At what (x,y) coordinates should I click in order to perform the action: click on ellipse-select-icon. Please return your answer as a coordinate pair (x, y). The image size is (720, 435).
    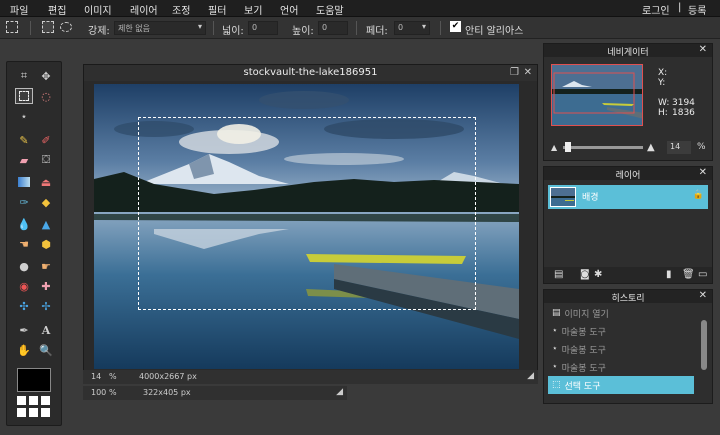
    Looking at the image, I should click on (66, 27).